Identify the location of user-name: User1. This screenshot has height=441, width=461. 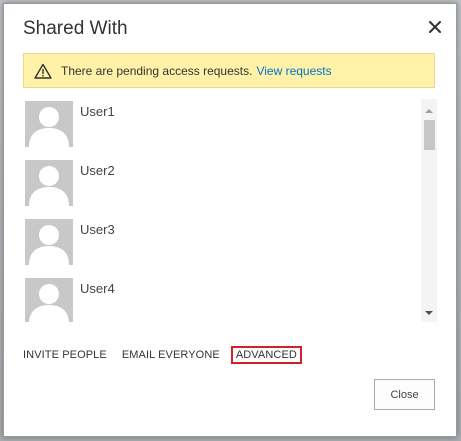
(97, 111).